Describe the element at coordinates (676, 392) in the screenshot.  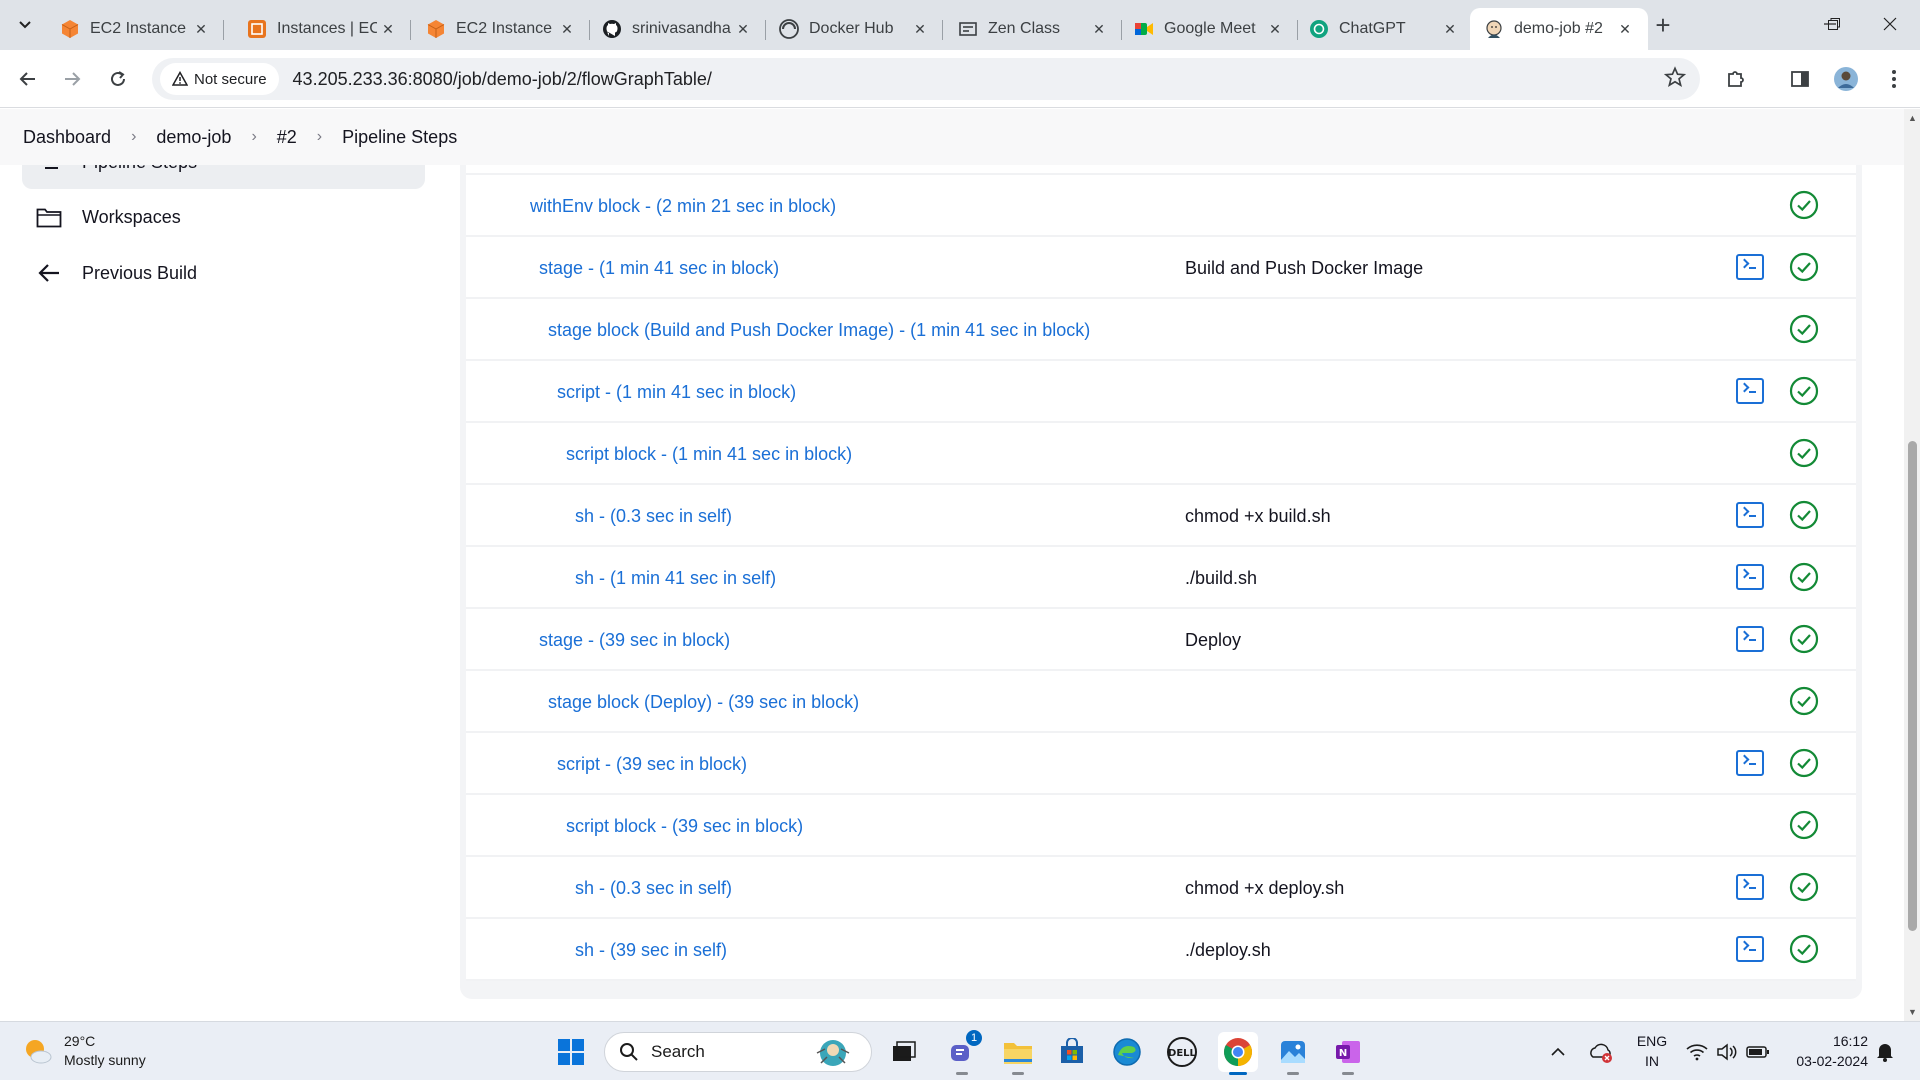
I see `step-link: script - (1 min 41 sec in block)` at that location.